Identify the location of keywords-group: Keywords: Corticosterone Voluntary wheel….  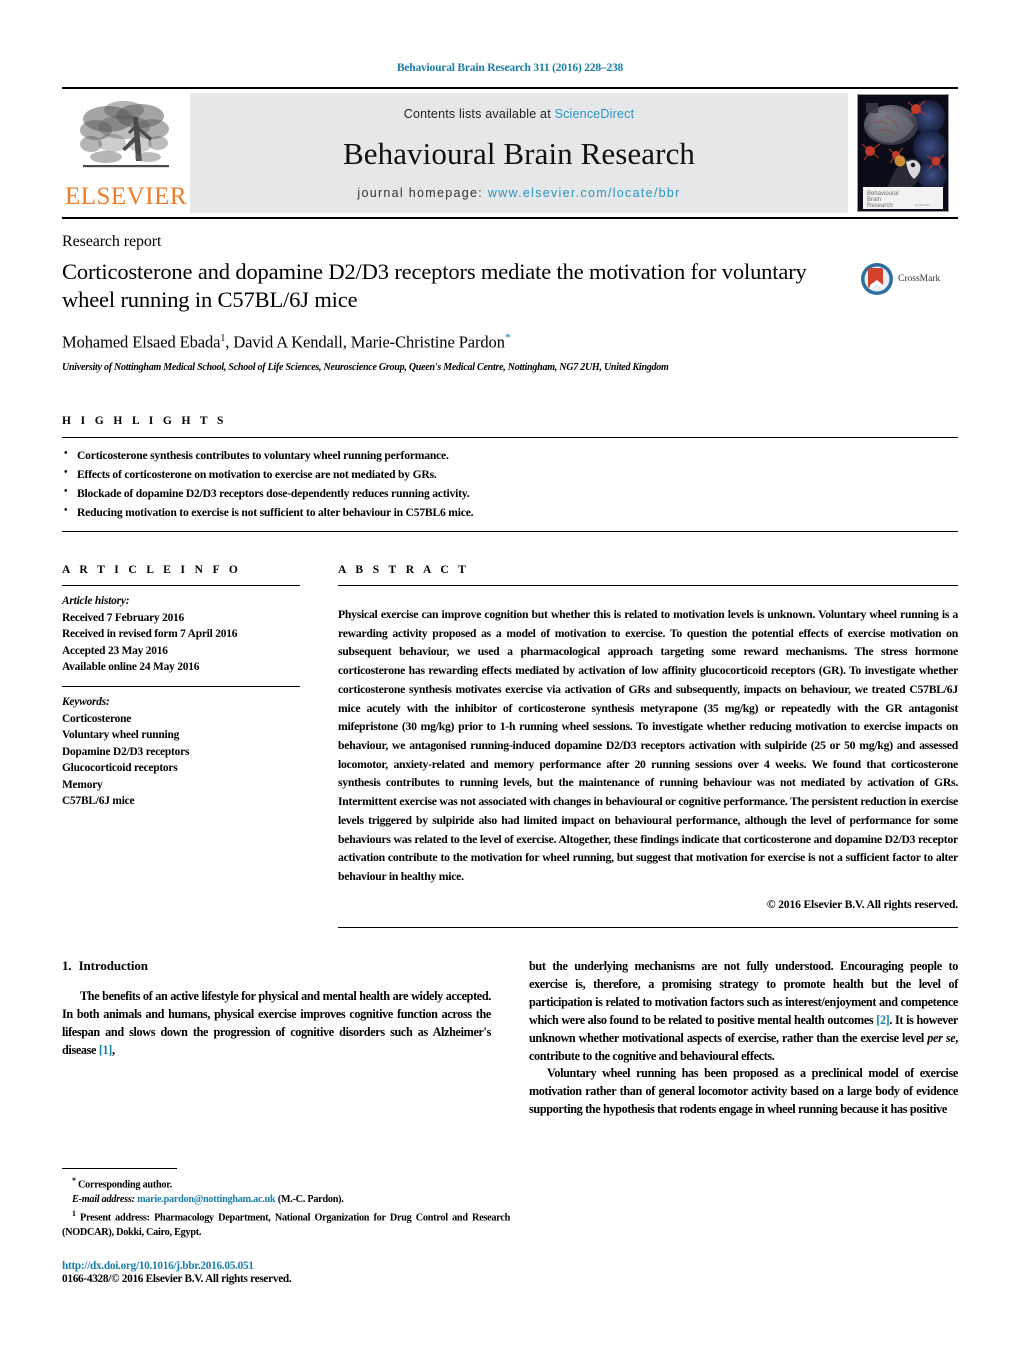
(181, 748).